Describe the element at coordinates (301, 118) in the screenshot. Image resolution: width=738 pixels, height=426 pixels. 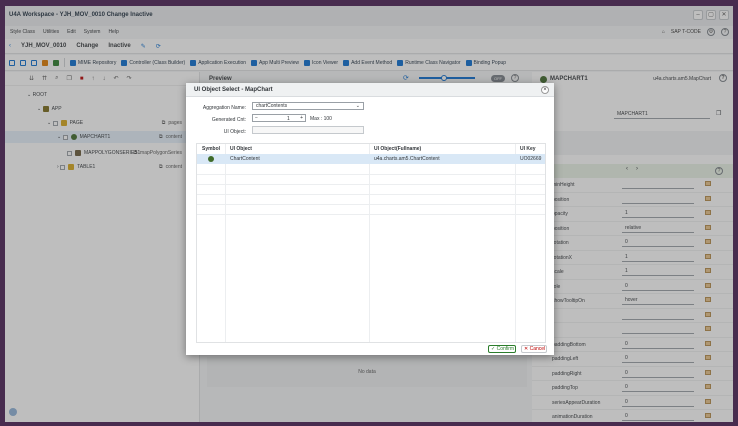
I see `plus-icon: +` at that location.